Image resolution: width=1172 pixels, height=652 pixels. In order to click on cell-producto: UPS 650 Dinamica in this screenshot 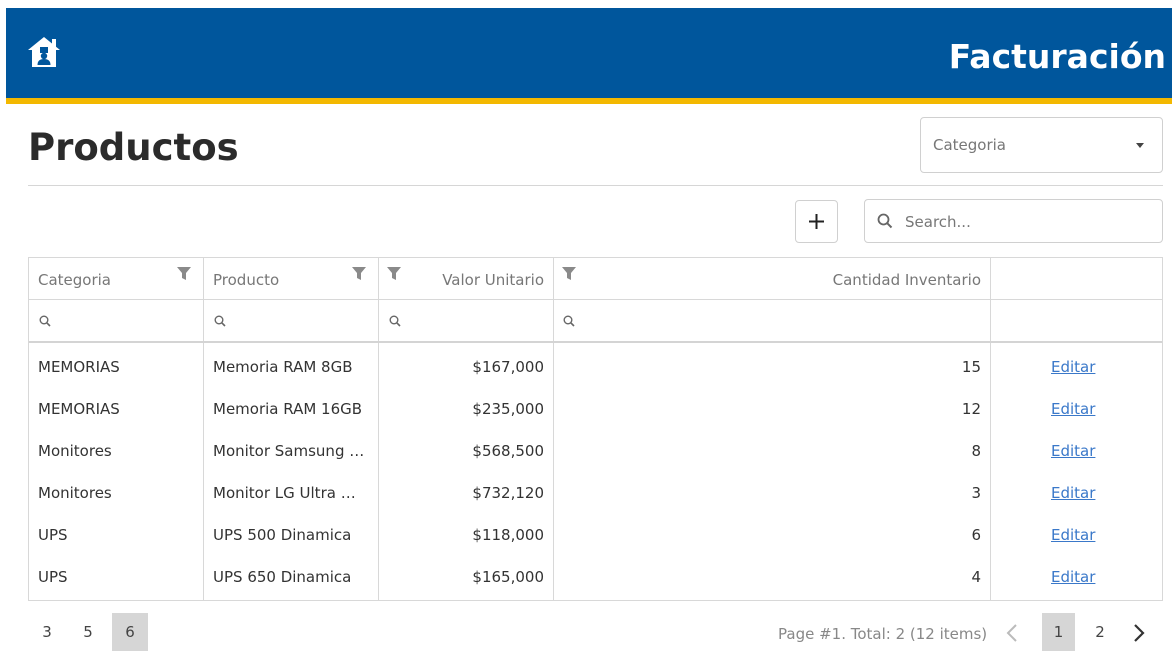, I will do `click(282, 577)`.